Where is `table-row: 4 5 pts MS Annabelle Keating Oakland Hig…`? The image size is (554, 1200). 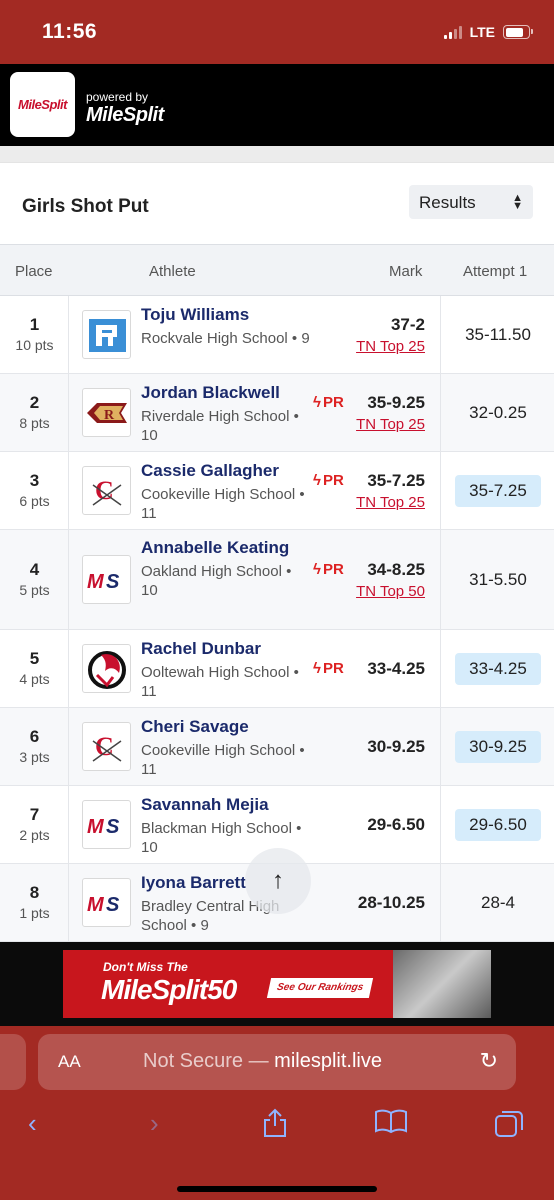 table-row: 4 5 pts MS Annabelle Keating Oakland Hig… is located at coordinates (277, 580).